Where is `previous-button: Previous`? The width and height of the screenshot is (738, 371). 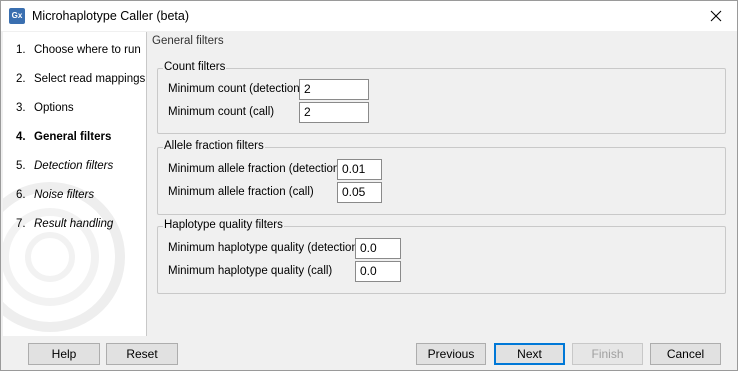 previous-button: Previous is located at coordinates (451, 354).